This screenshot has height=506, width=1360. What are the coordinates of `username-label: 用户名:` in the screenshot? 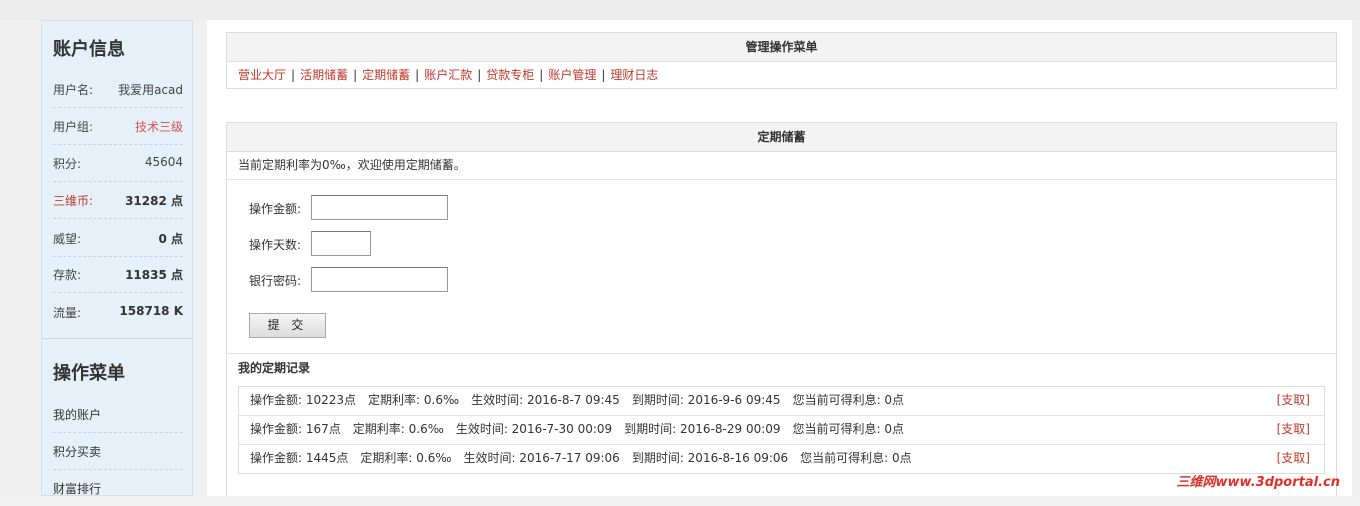 It's located at (73, 90).